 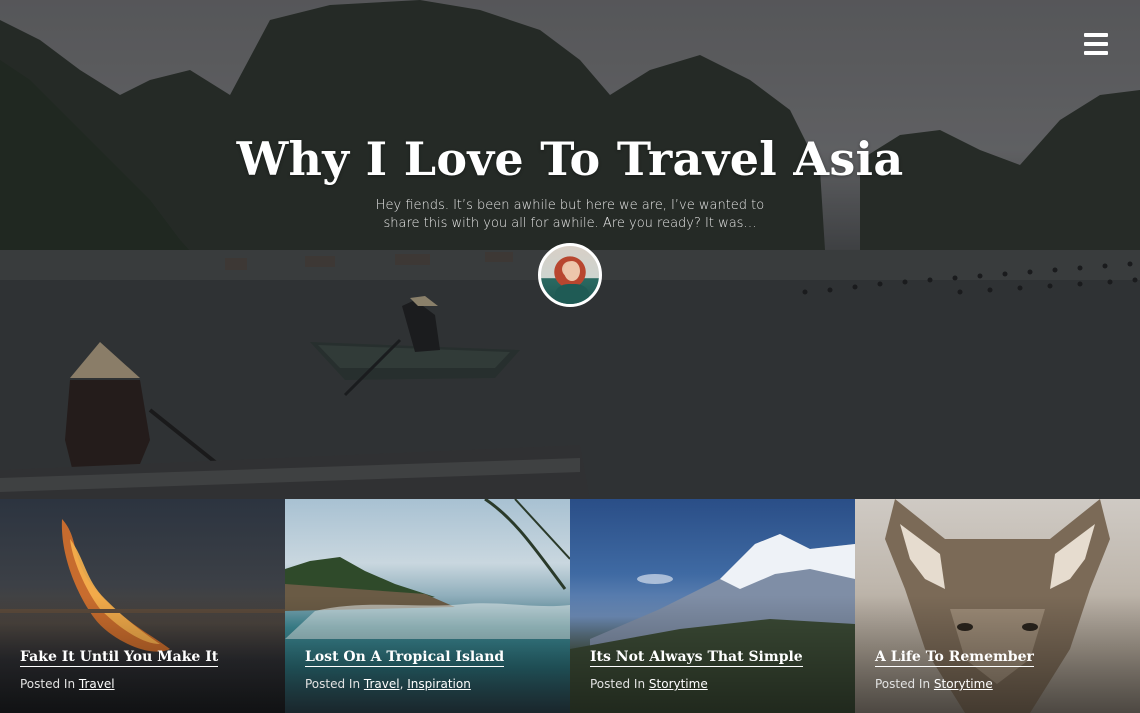 What do you see at coordinates (570, 275) in the screenshot?
I see `author-avatar` at bounding box center [570, 275].